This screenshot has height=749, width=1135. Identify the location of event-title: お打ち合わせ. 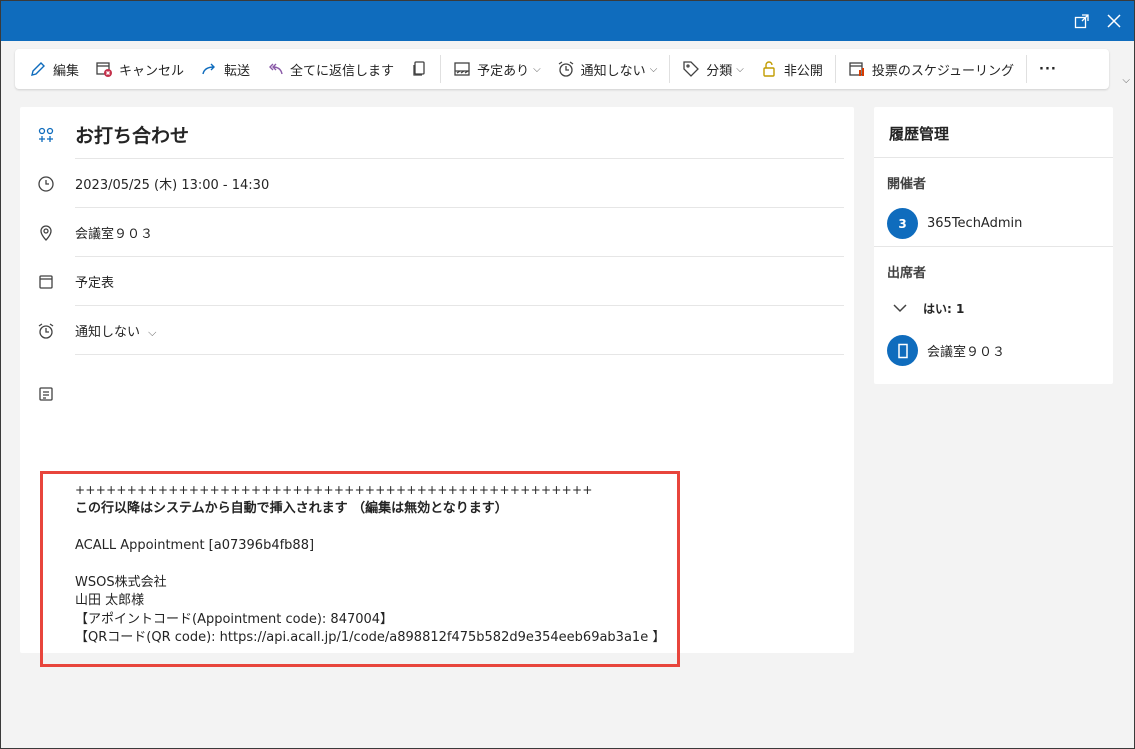
(132, 134).